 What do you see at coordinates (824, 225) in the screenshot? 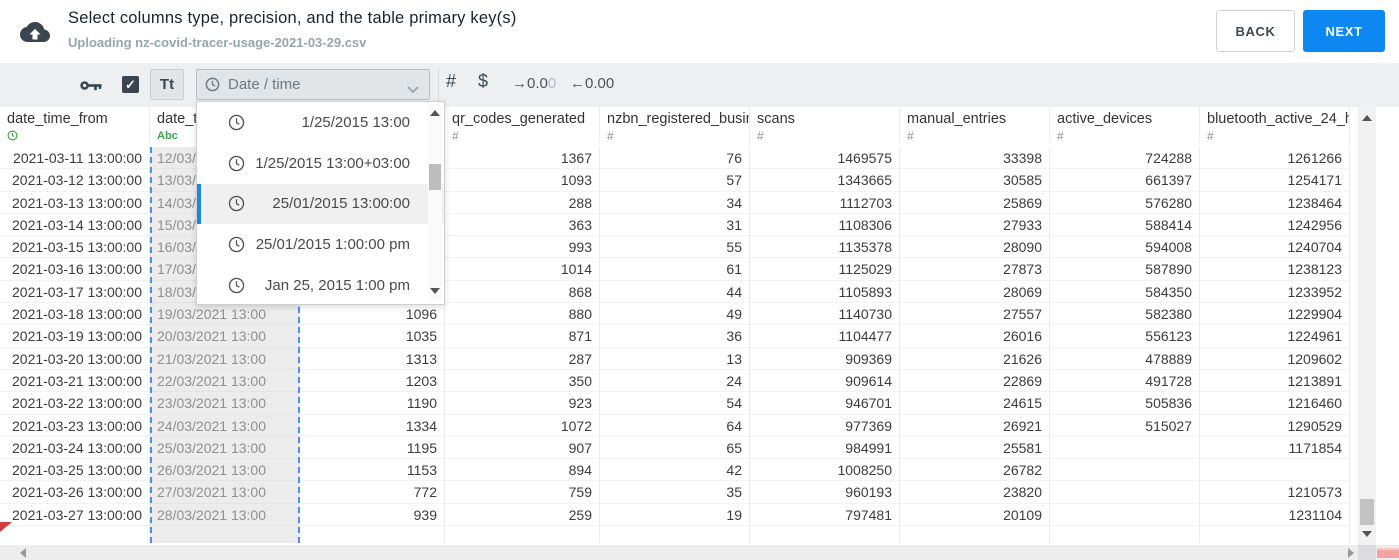
I see `table-cell: 1108306` at bounding box center [824, 225].